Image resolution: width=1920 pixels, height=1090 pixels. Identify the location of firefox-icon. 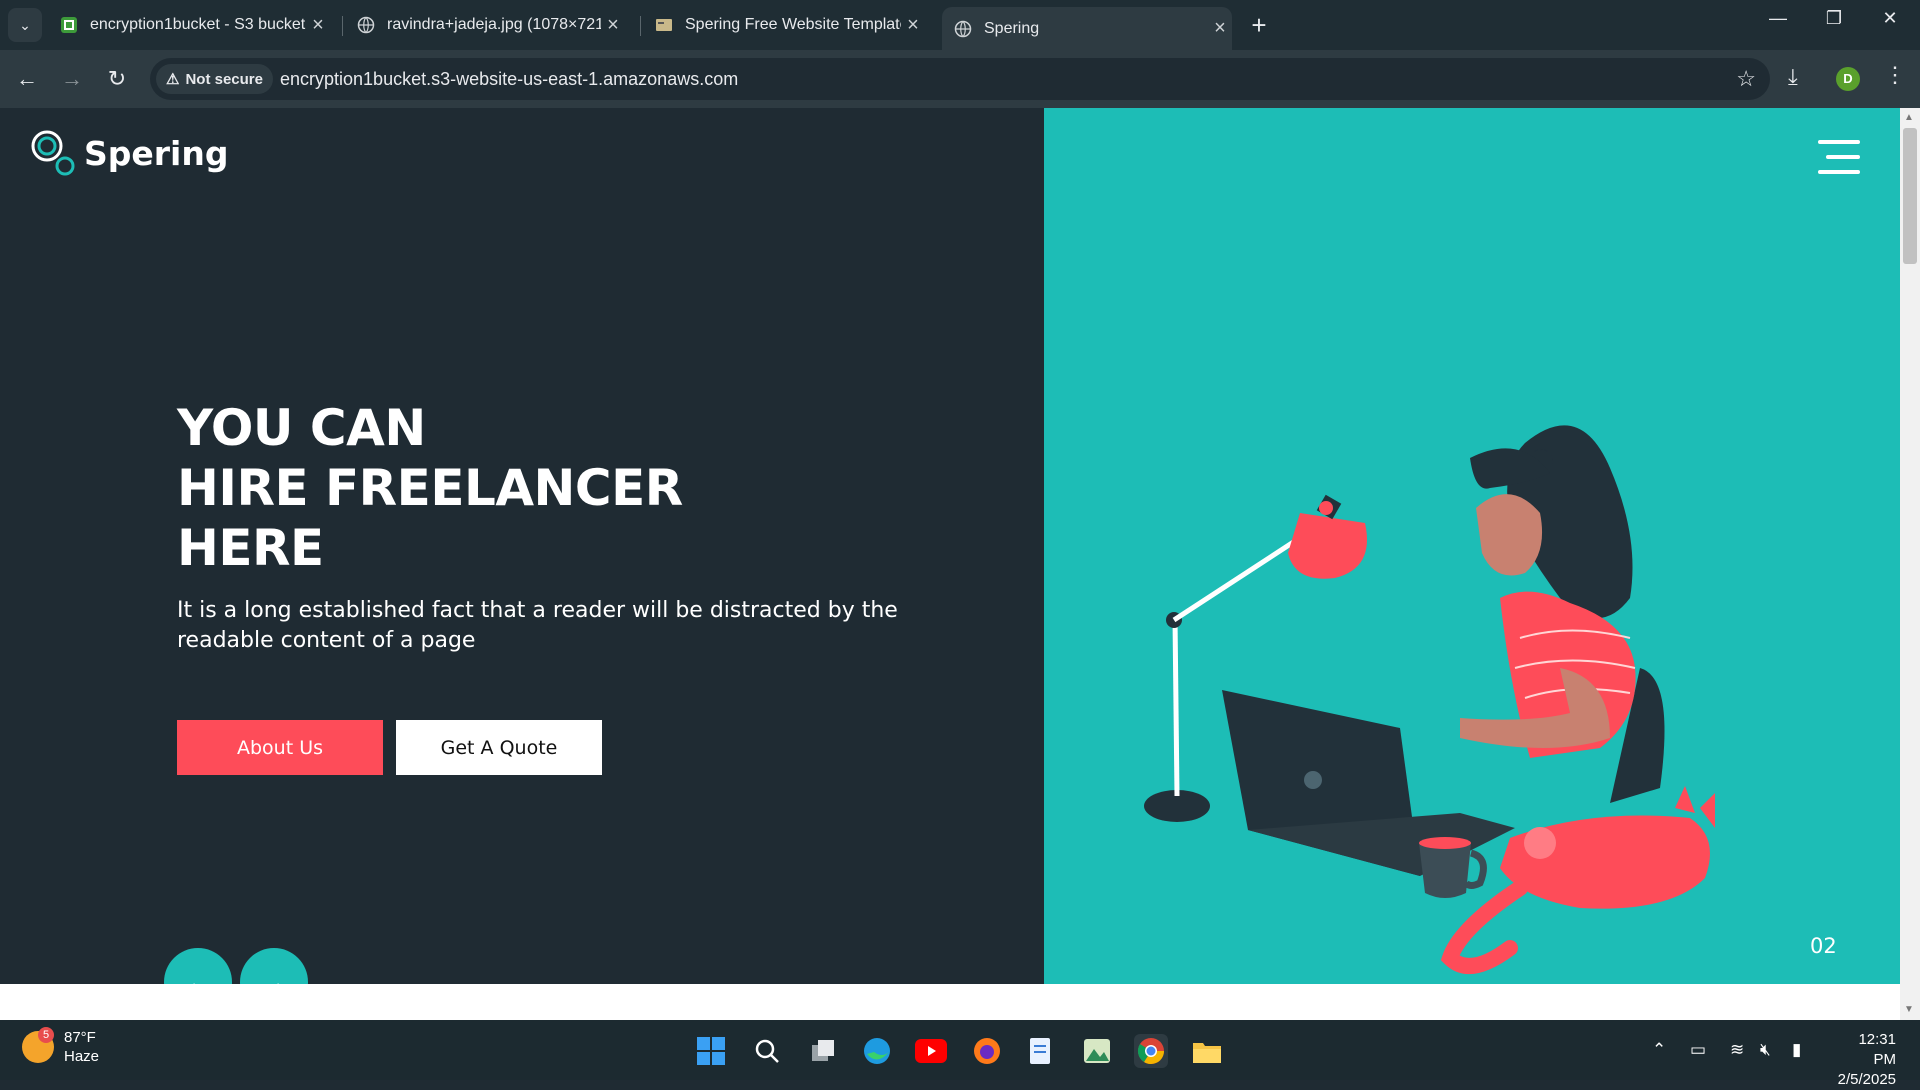
(987, 1051).